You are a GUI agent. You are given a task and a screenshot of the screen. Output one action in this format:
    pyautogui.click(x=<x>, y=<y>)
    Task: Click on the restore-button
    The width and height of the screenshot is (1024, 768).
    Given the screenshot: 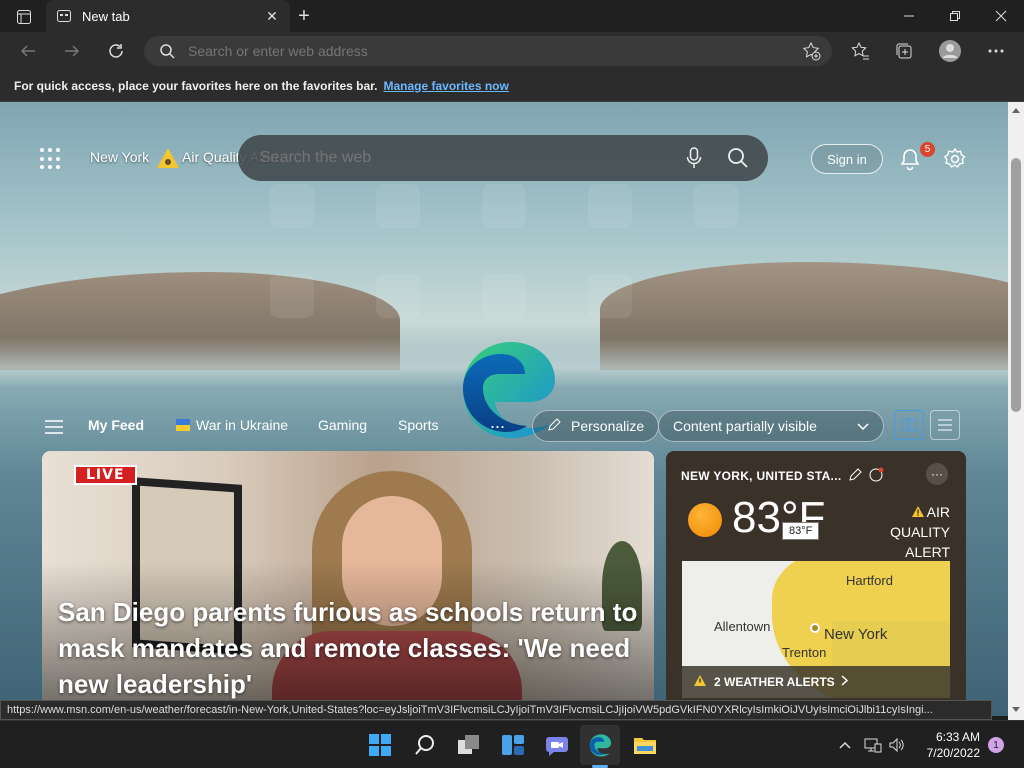 What is the action you would take?
    pyautogui.click(x=955, y=16)
    